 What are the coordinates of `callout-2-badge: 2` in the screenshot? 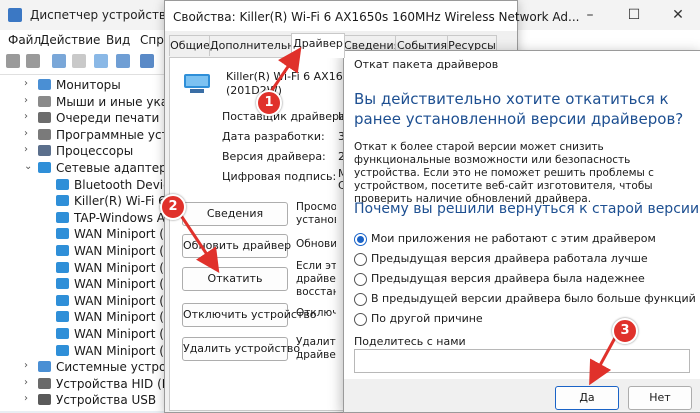 It's located at (173, 207).